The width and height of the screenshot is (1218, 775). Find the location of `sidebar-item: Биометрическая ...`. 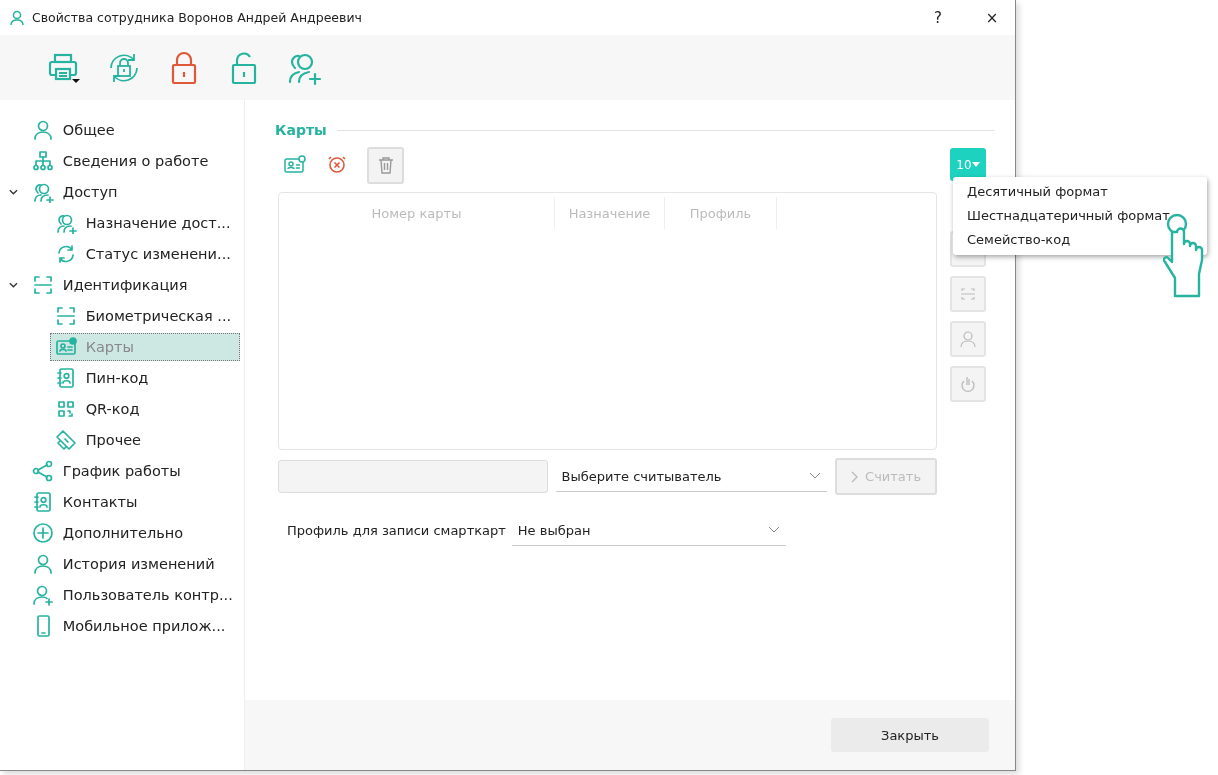

sidebar-item: Биометрическая ... is located at coordinates (144, 315).